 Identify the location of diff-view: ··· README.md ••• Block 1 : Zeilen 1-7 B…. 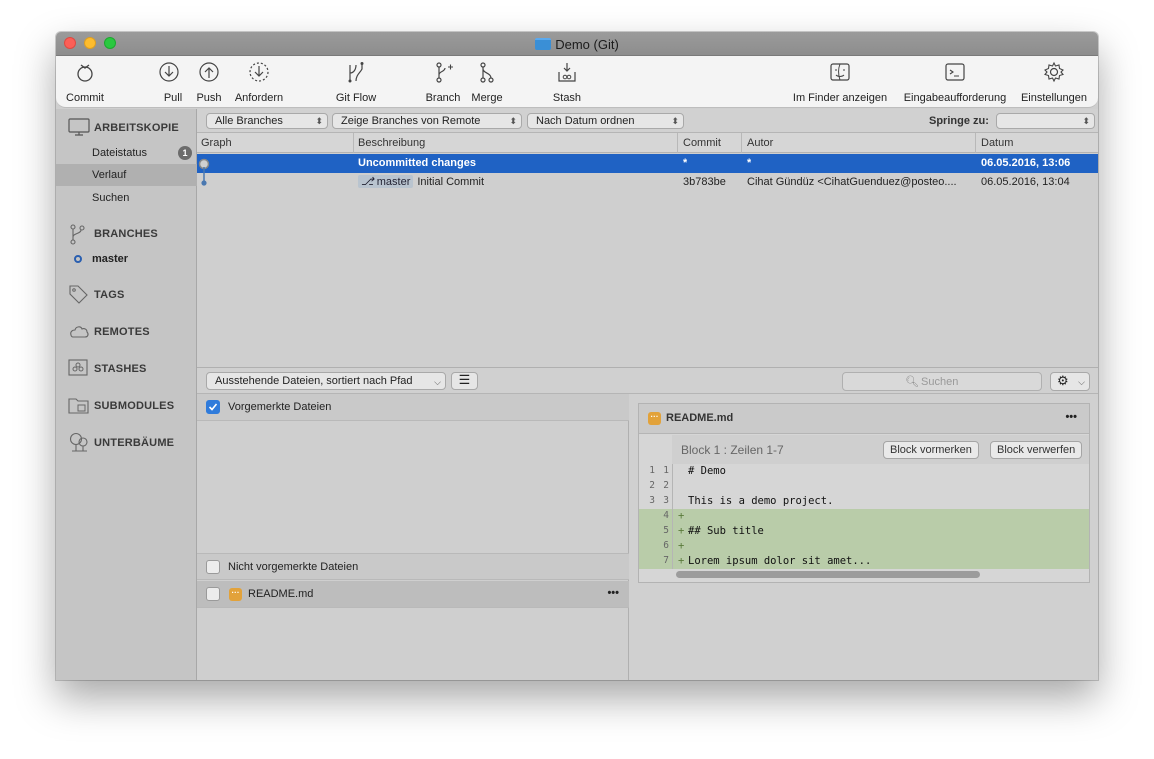
(864, 493).